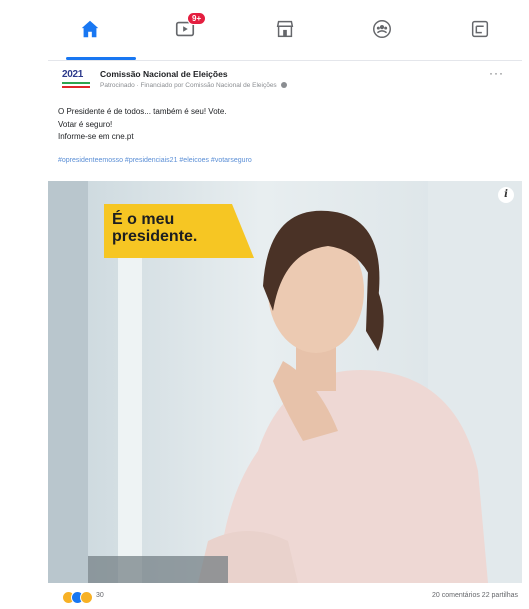 Image resolution: width=529 pixels, height=609 pixels. I want to click on tab-watch: 9+, so click(186, 32).